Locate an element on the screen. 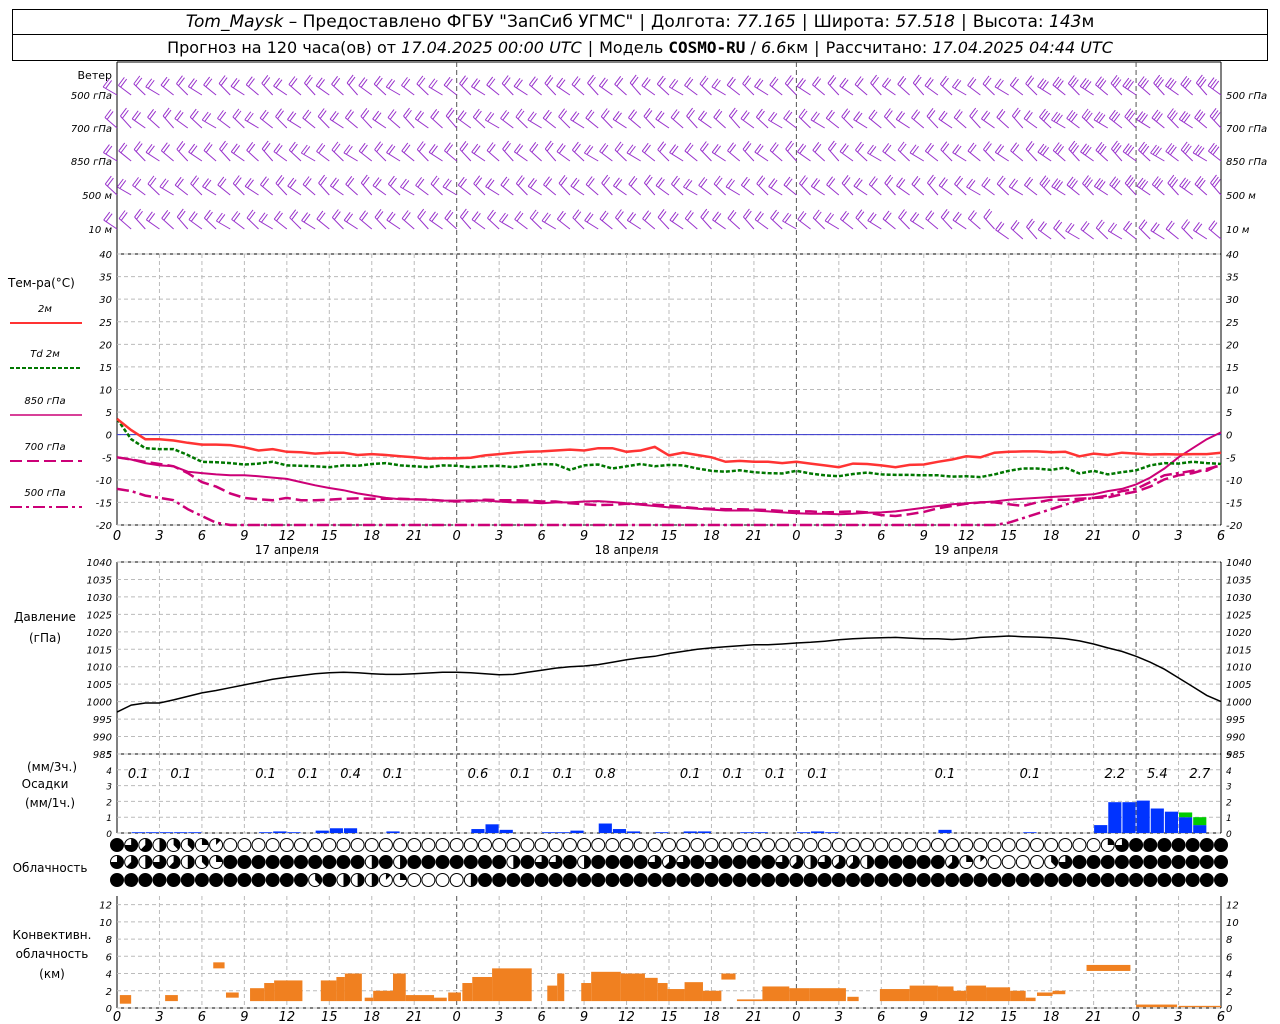 Image resolution: width=1280 pixels, height=1024 pixels. pressure-y-tick-left: 1030 is located at coordinates (99, 598).